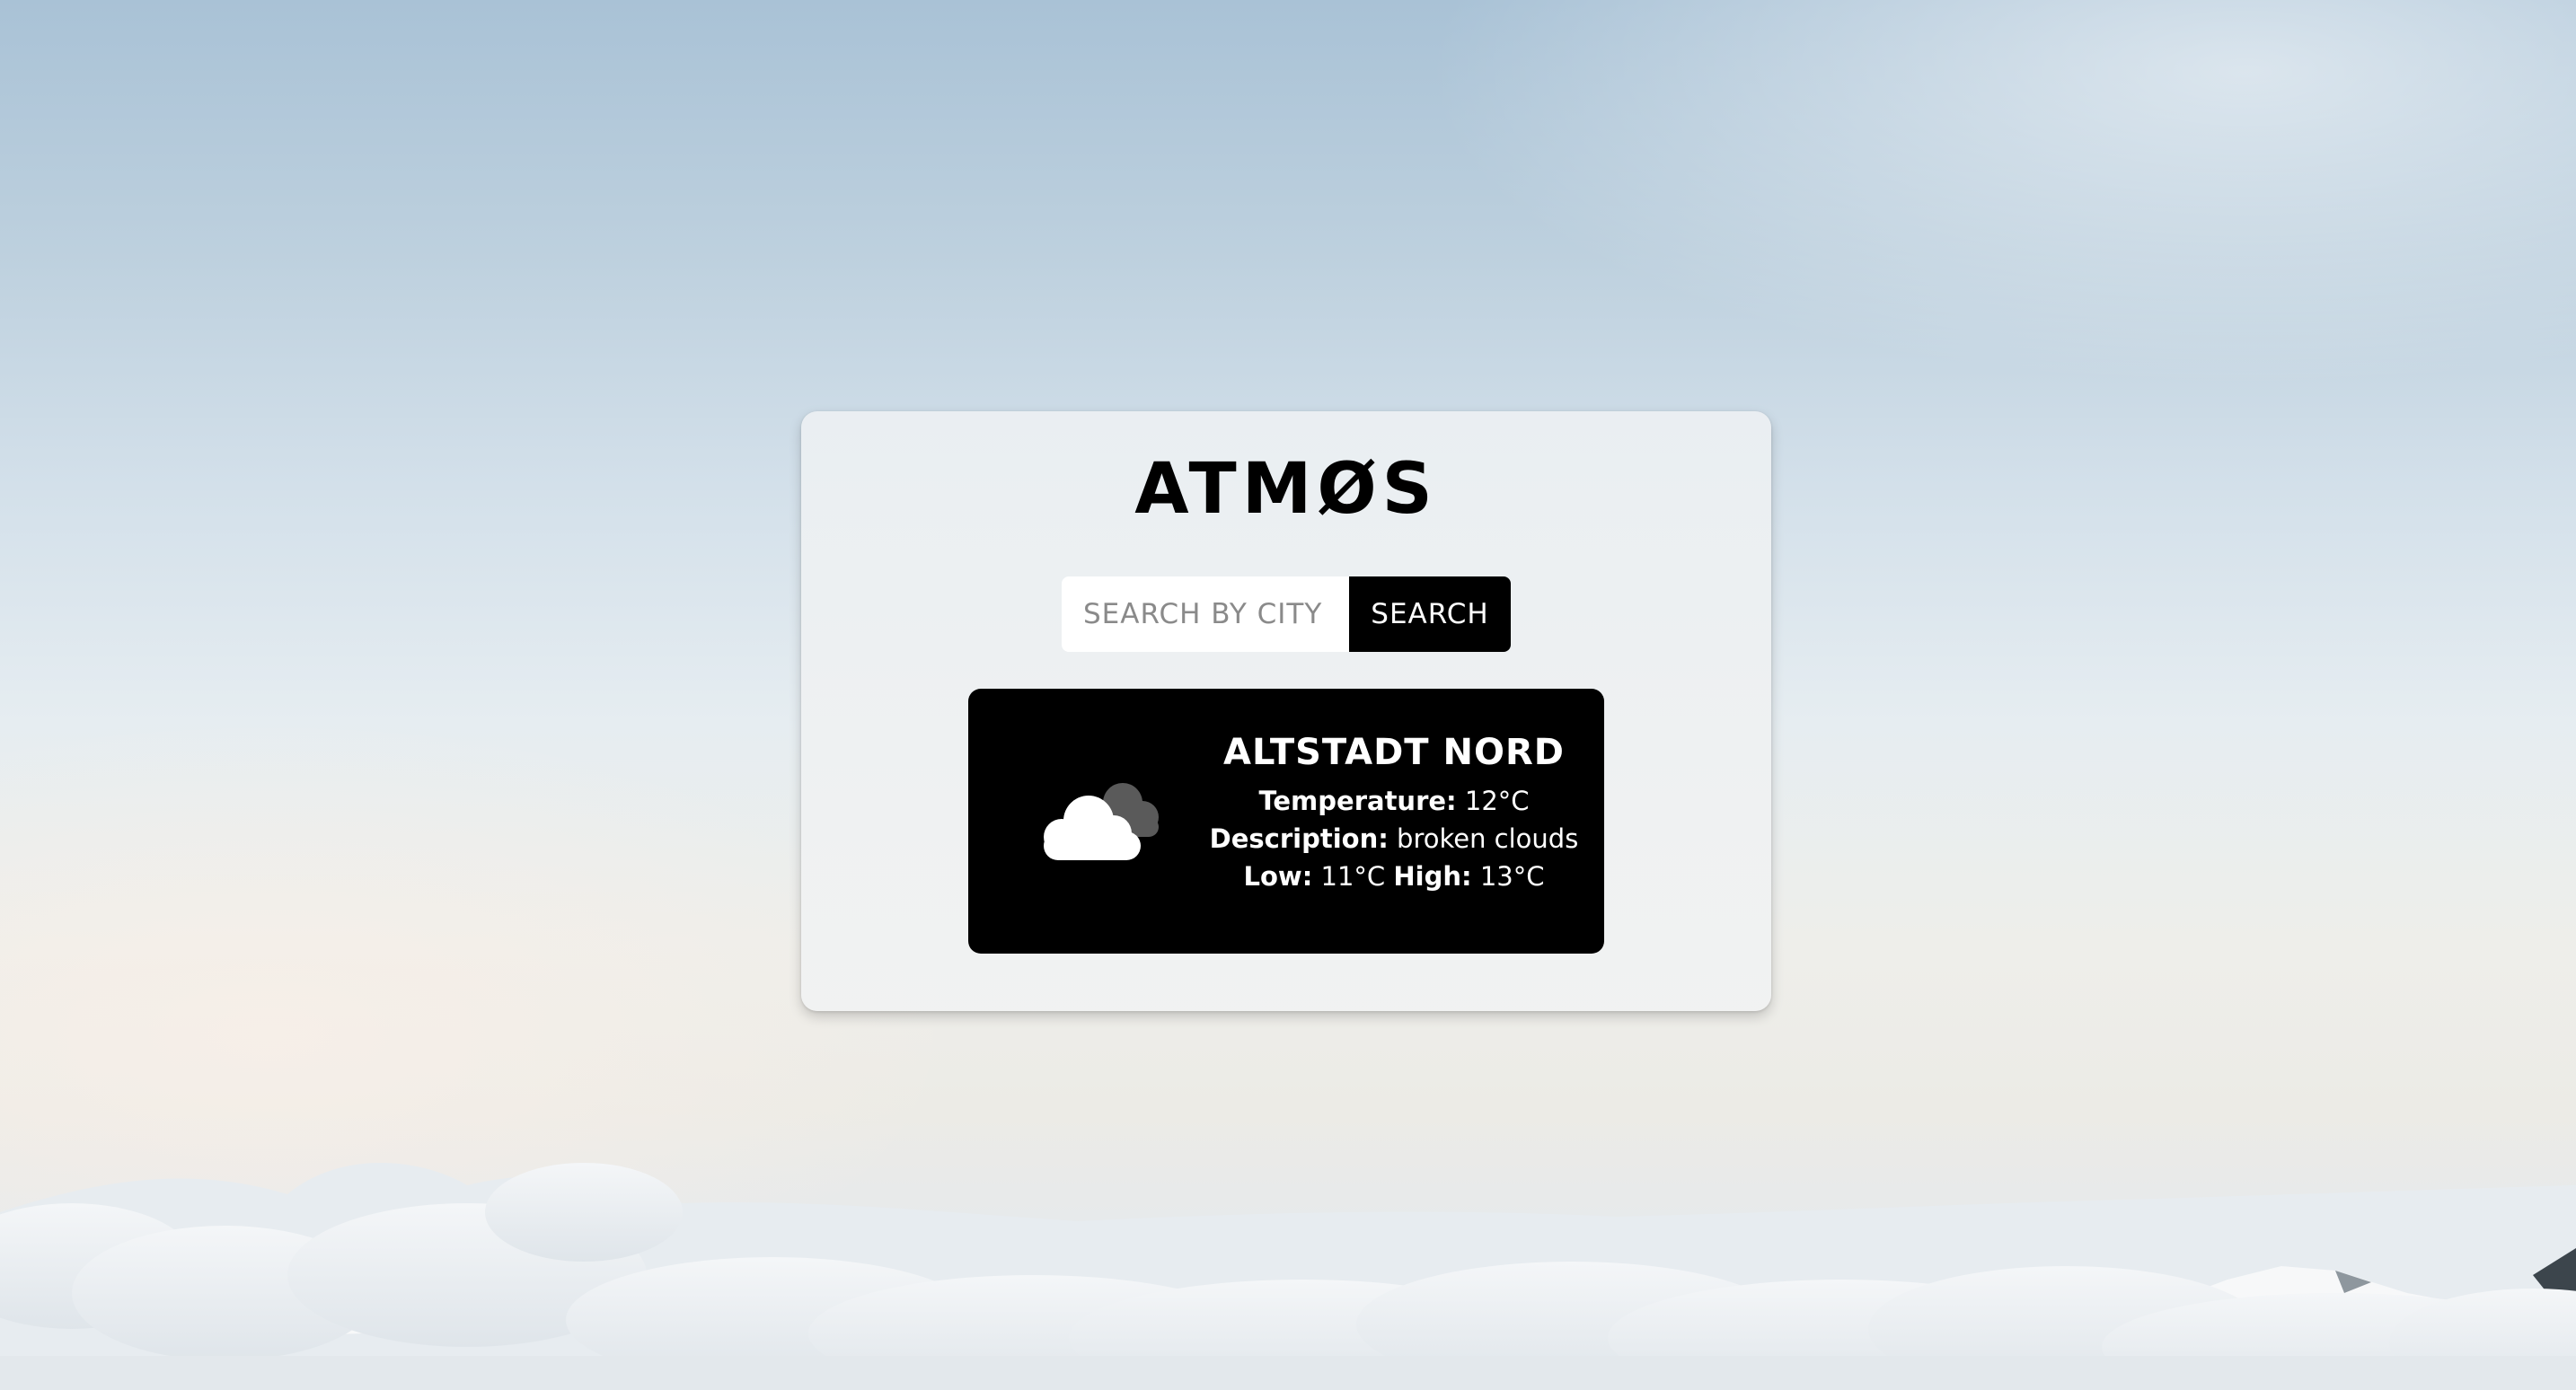 The height and width of the screenshot is (1390, 2576). Describe the element at coordinates (1394, 839) in the screenshot. I see `description-row: Description: broken clouds` at that location.